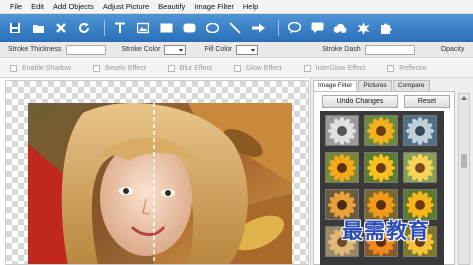 The height and width of the screenshot is (265, 473). I want to click on opacity-label: Opacity, so click(452, 49).